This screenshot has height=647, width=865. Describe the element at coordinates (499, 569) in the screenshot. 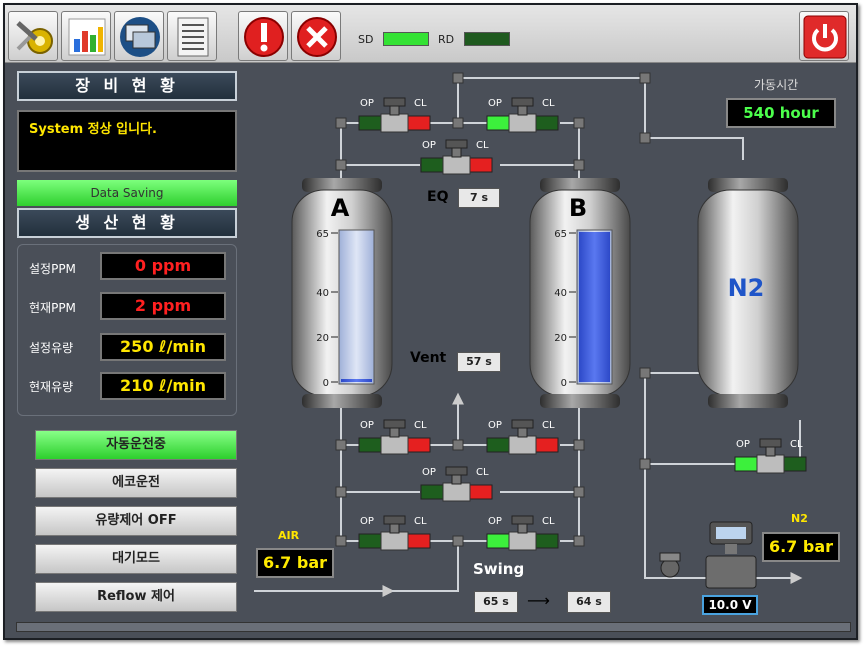

I see `swing-label: Swing` at that location.